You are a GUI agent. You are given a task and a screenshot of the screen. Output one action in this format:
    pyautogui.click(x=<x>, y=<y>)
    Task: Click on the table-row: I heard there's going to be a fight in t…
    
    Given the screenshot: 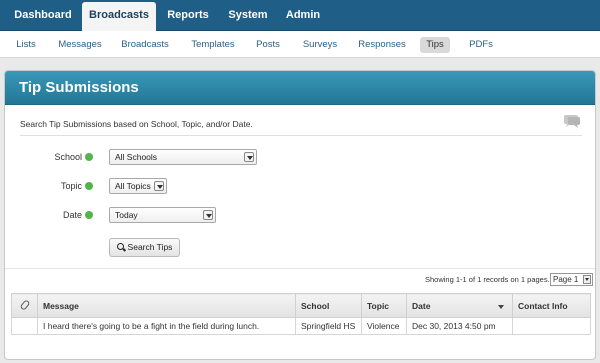 What is the action you would take?
    pyautogui.click(x=301, y=326)
    